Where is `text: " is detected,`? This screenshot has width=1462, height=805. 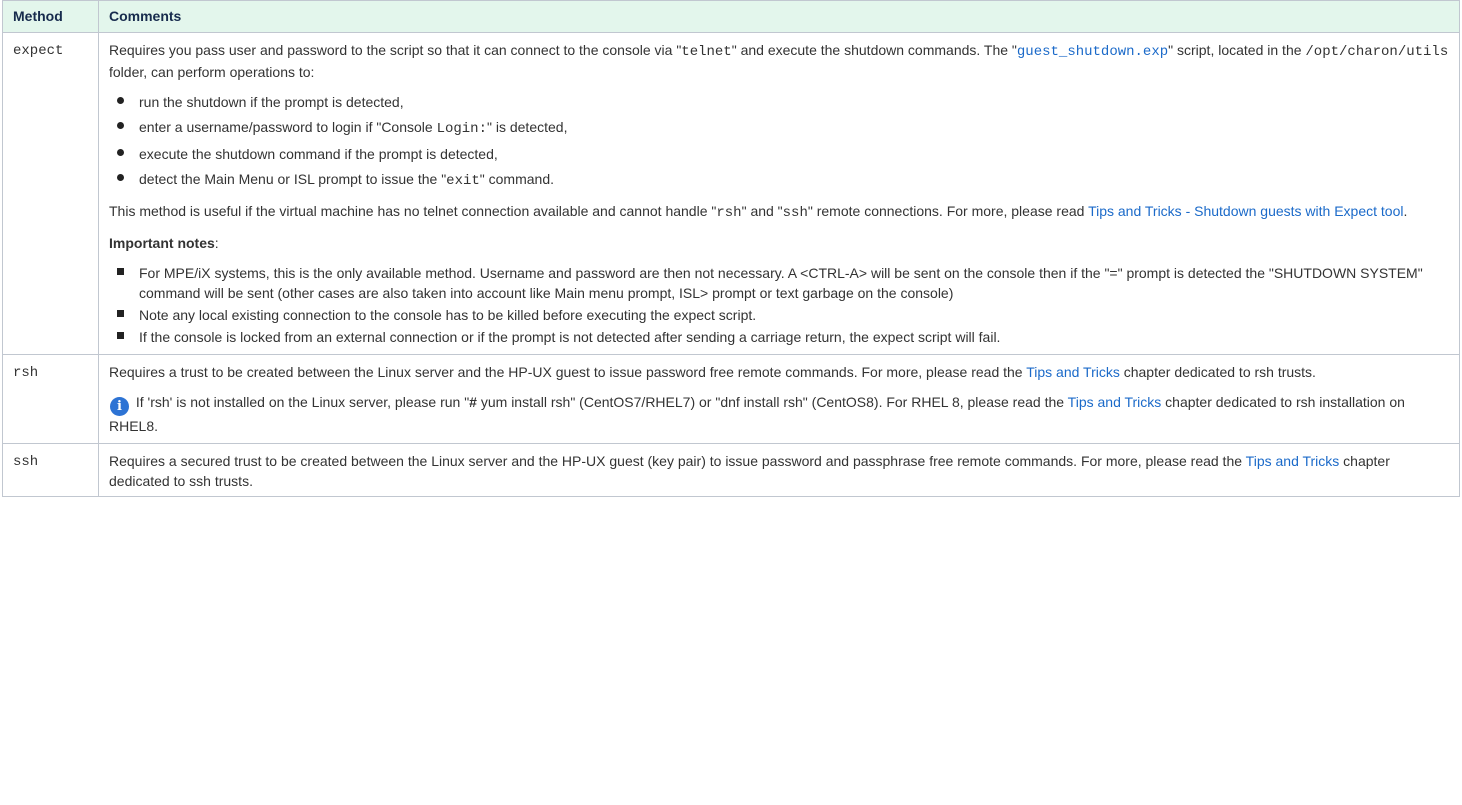 text: " is detected, is located at coordinates (527, 127).